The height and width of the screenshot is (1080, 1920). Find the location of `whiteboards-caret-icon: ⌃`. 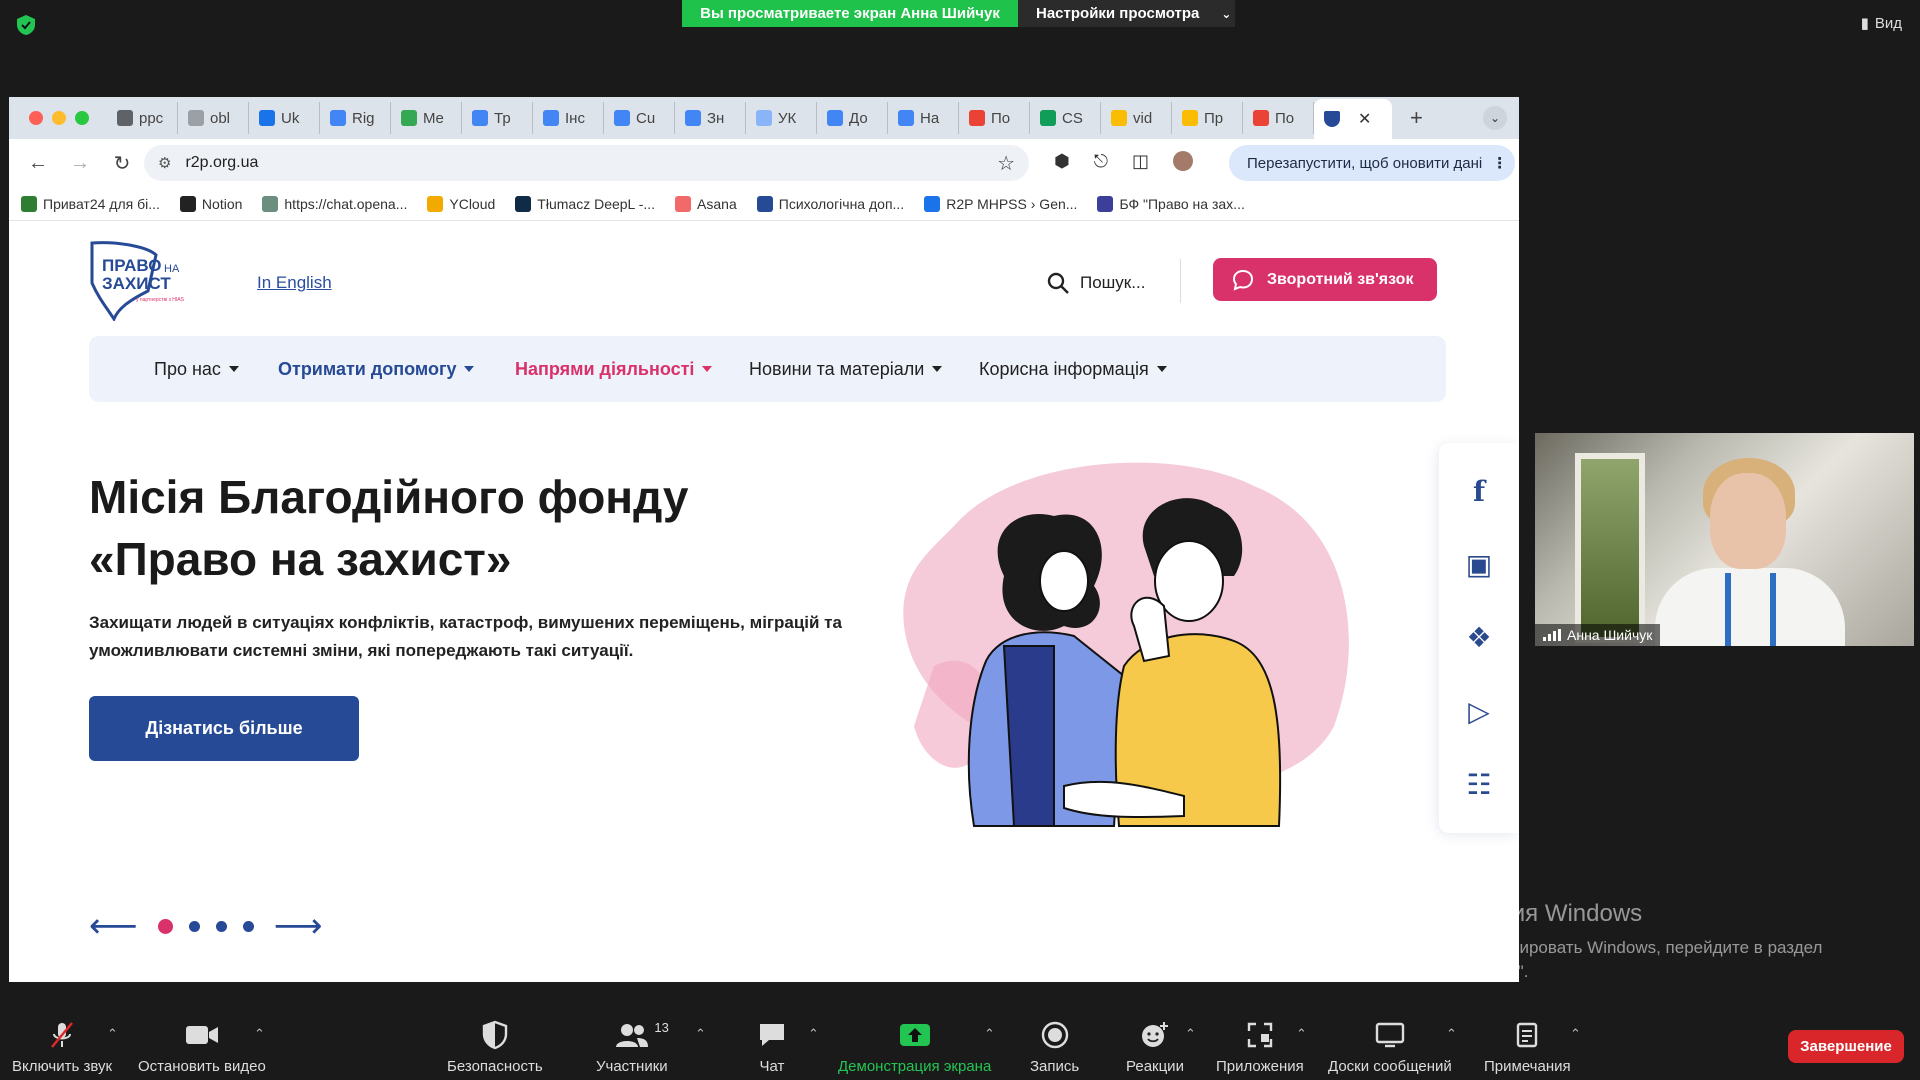

whiteboards-caret-icon: ⌃ is located at coordinates (1451, 1034).